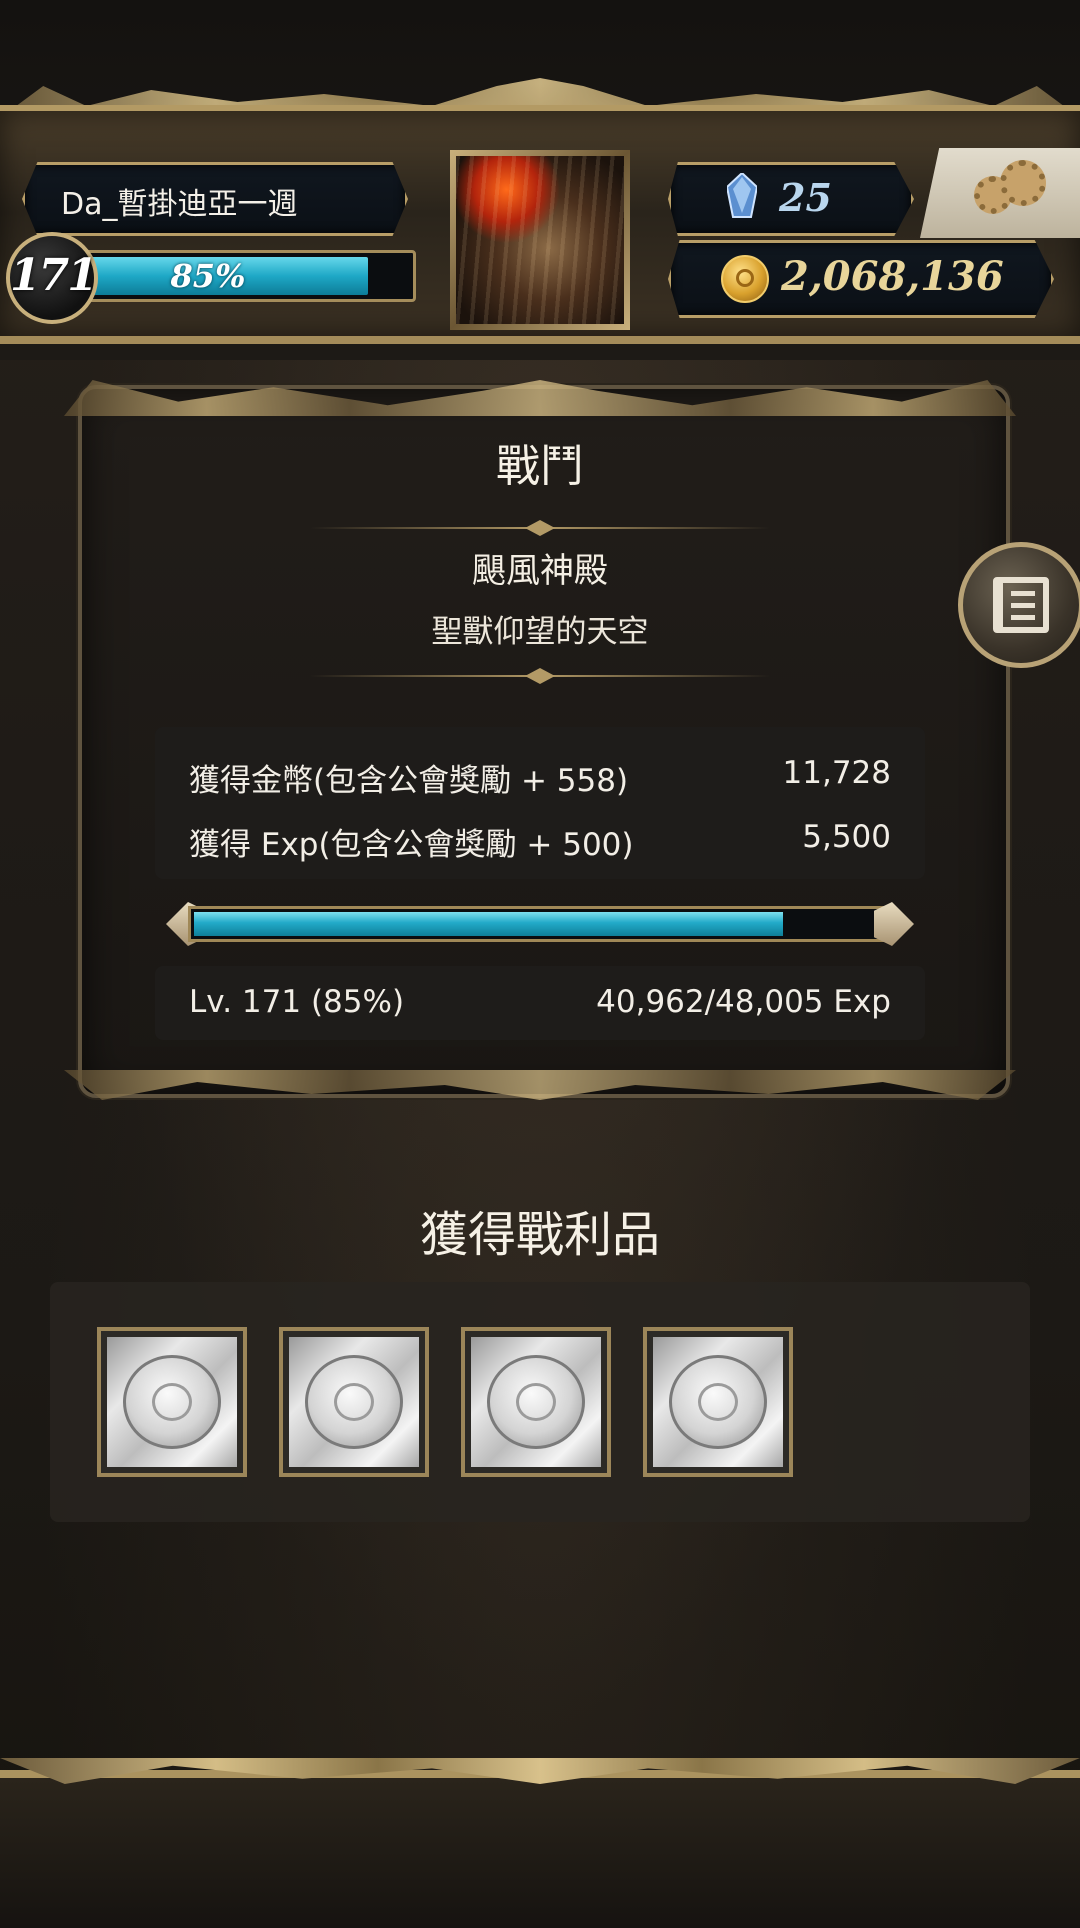  I want to click on settings-button, so click(1000, 193).